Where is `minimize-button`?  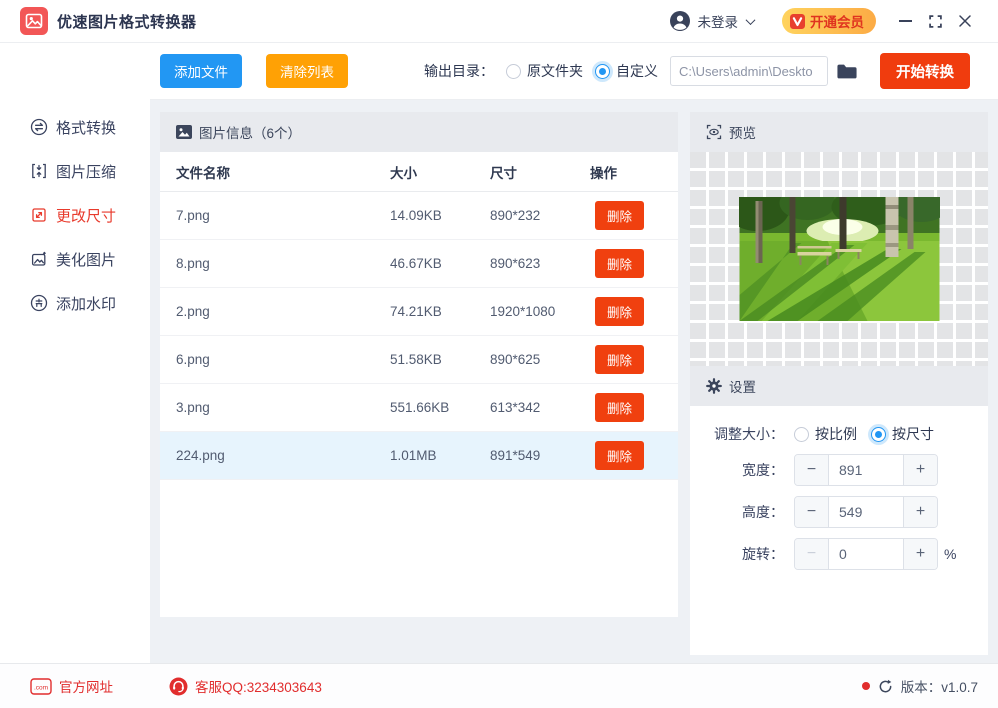 minimize-button is located at coordinates (905, 21).